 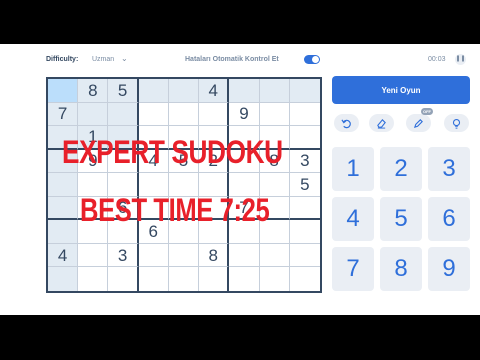 I want to click on difficulty-label: Difficulty:, so click(x=62, y=59).